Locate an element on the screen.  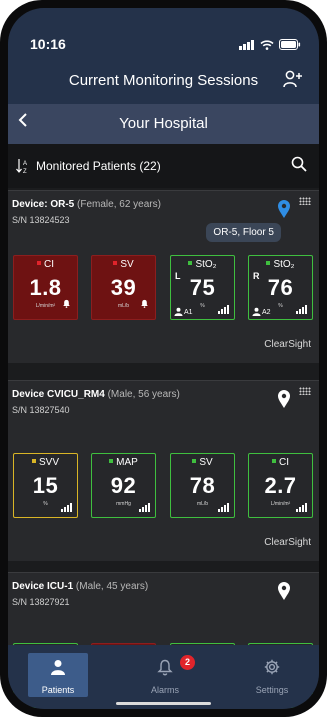
parameter-tile-map: MAP 92 mmHg is located at coordinates (123, 485).